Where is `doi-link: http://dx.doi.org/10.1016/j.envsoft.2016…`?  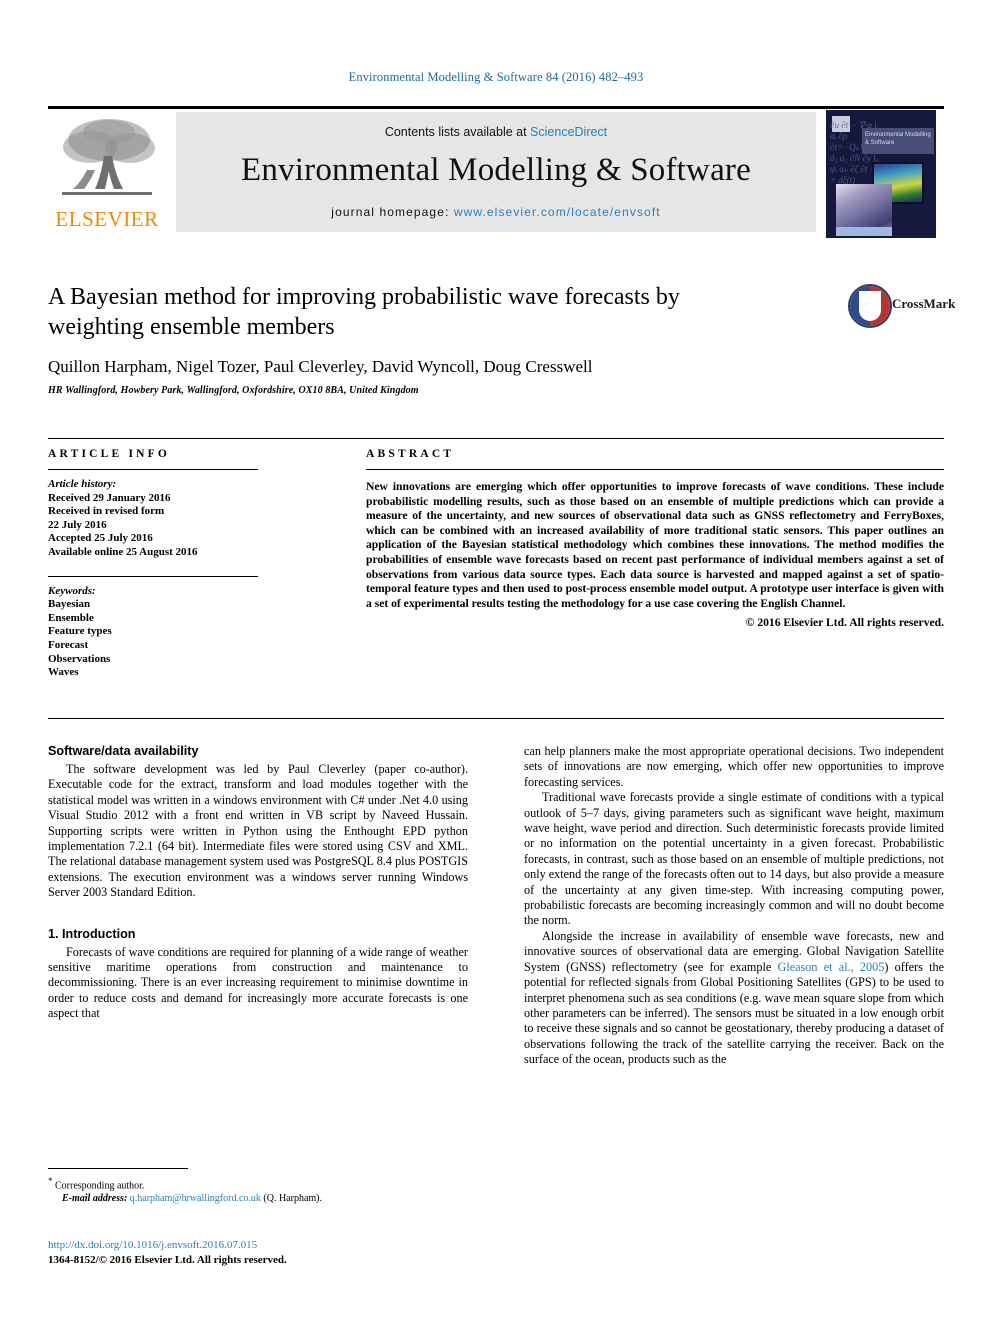 doi-link: http://dx.doi.org/10.1016/j.envsoft.2016… is located at coordinates (298, 1245).